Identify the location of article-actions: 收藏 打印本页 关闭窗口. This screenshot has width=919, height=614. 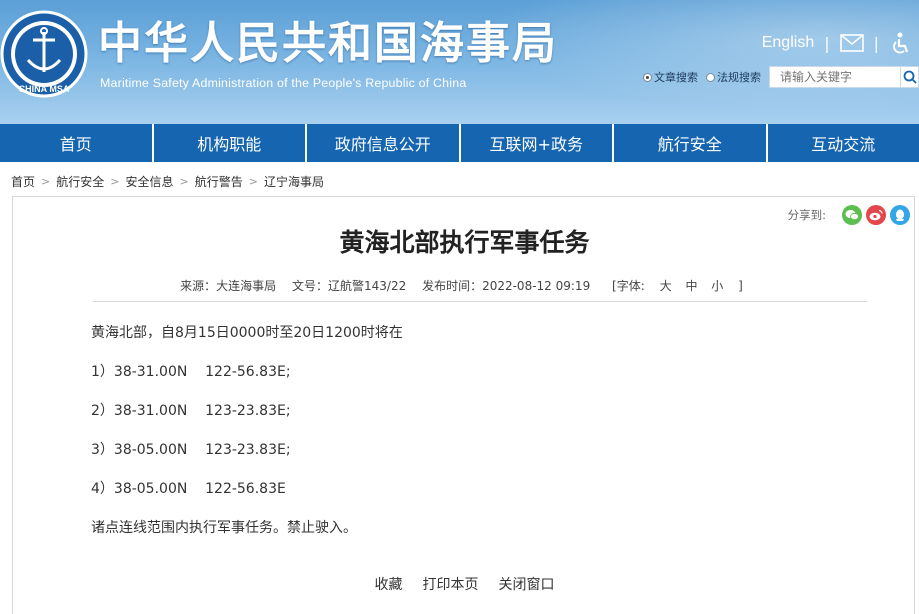
(464, 584).